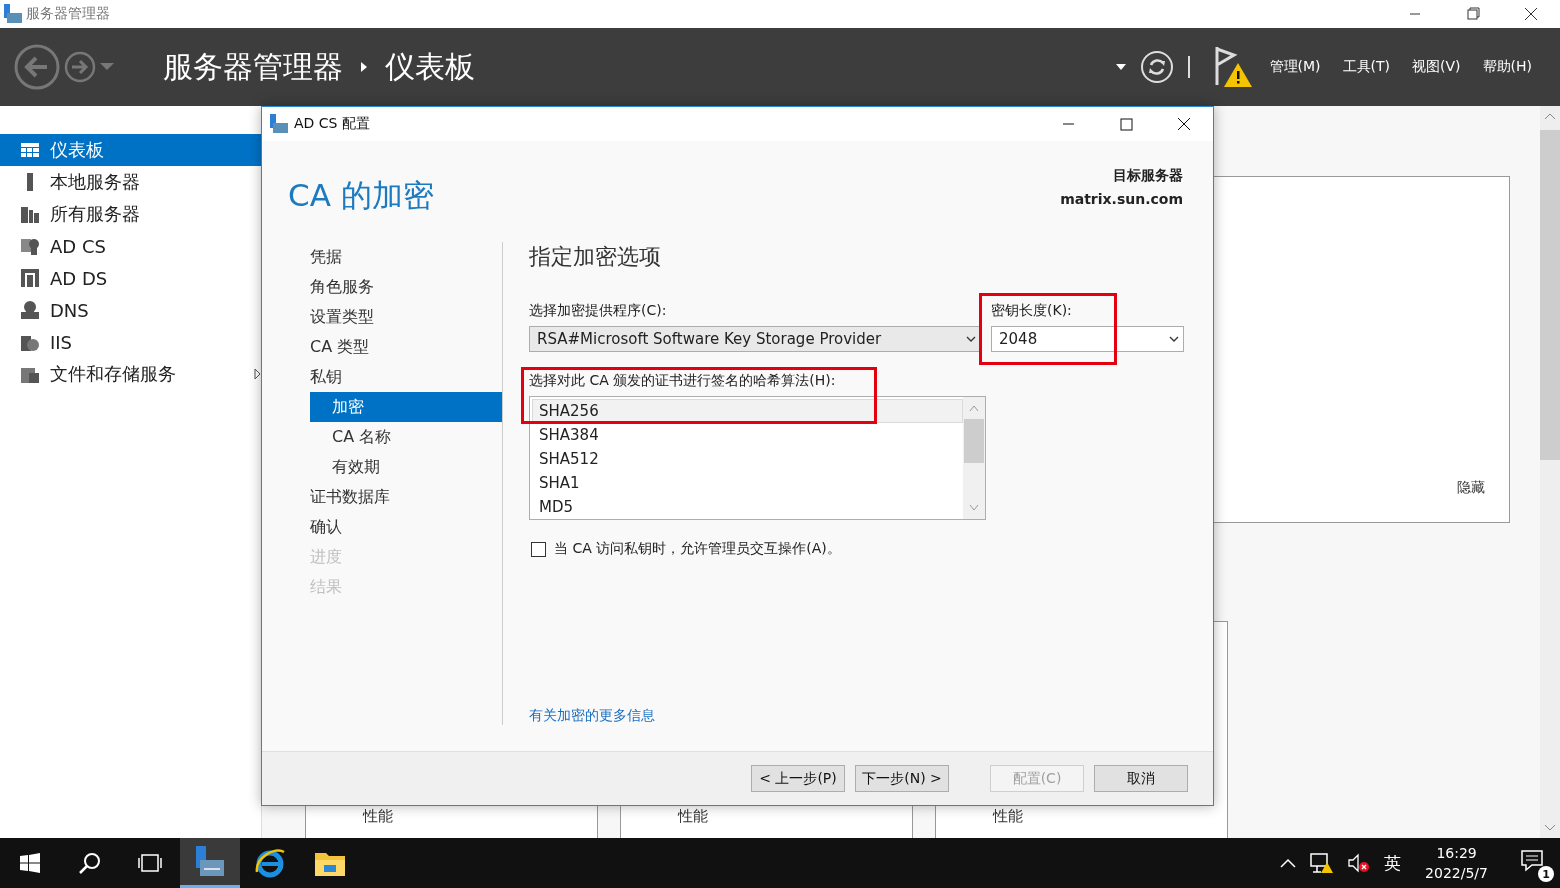 The height and width of the screenshot is (888, 1560). What do you see at coordinates (902, 778) in the screenshot?
I see `wizard-button: 下一步(N) >` at bounding box center [902, 778].